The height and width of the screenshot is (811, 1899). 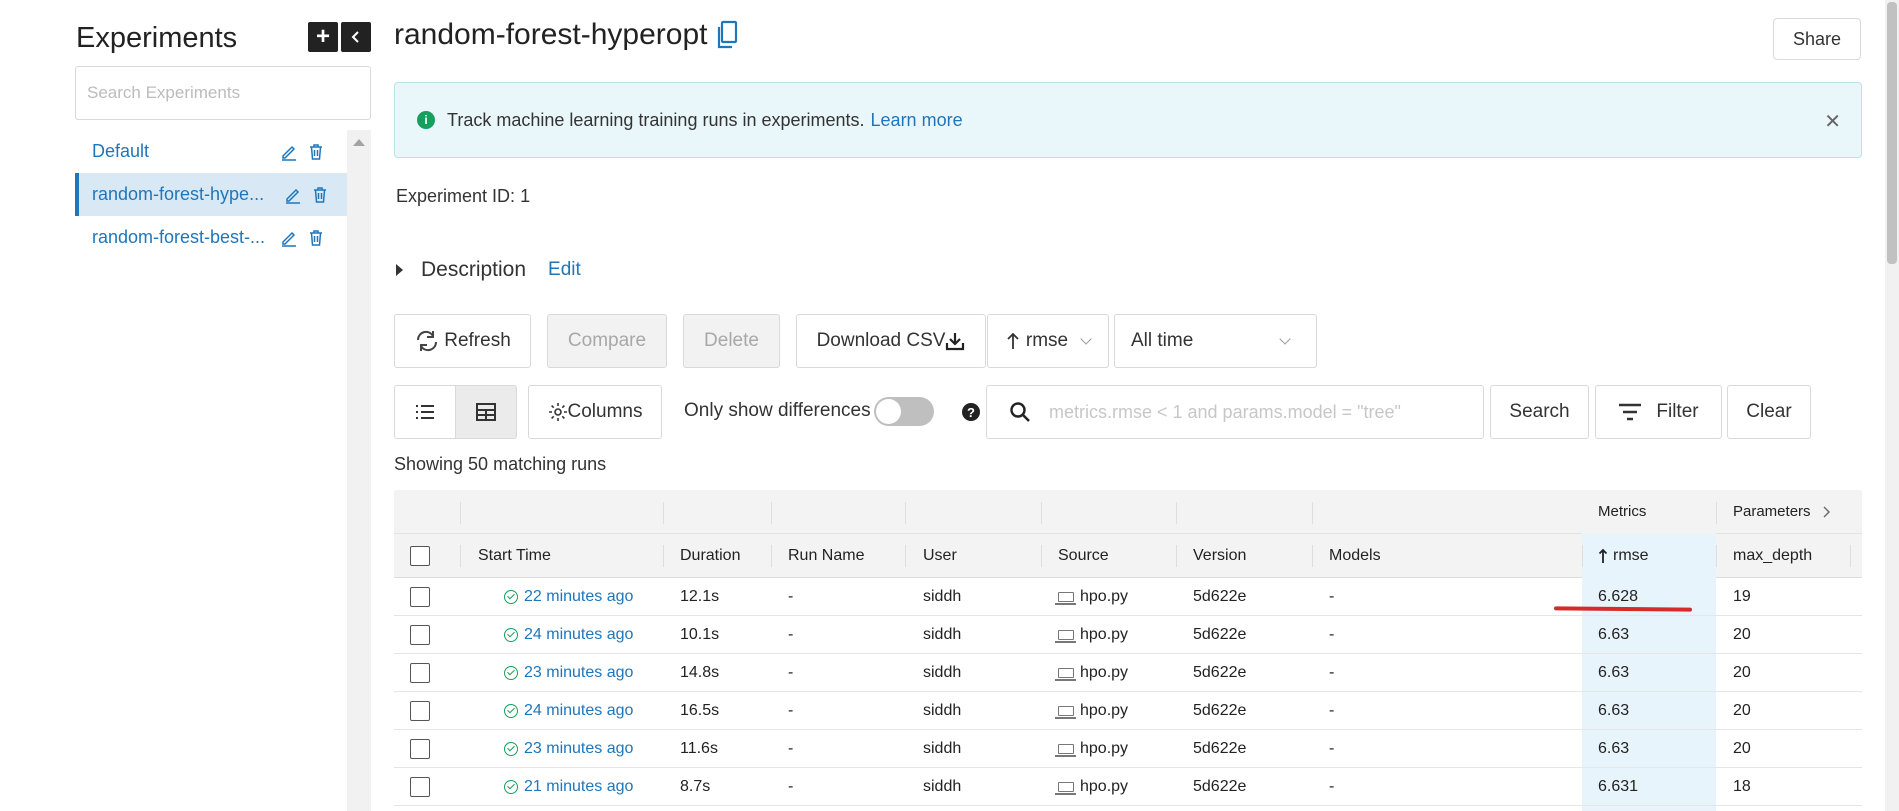 I want to click on page-scrollbar, so click(x=1892, y=405).